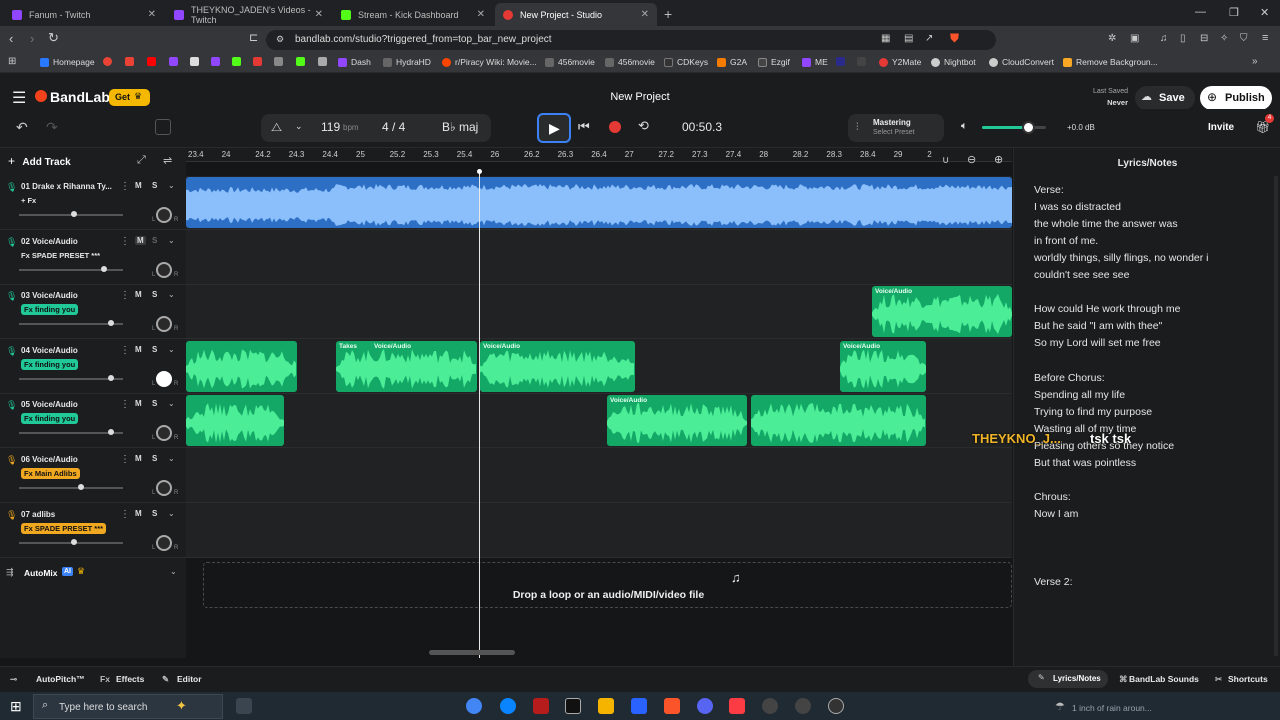 This screenshot has width=1280, height=720. Describe the element at coordinates (774, 62) in the screenshot. I see `bookmark-ezgif: Ezgif` at that location.